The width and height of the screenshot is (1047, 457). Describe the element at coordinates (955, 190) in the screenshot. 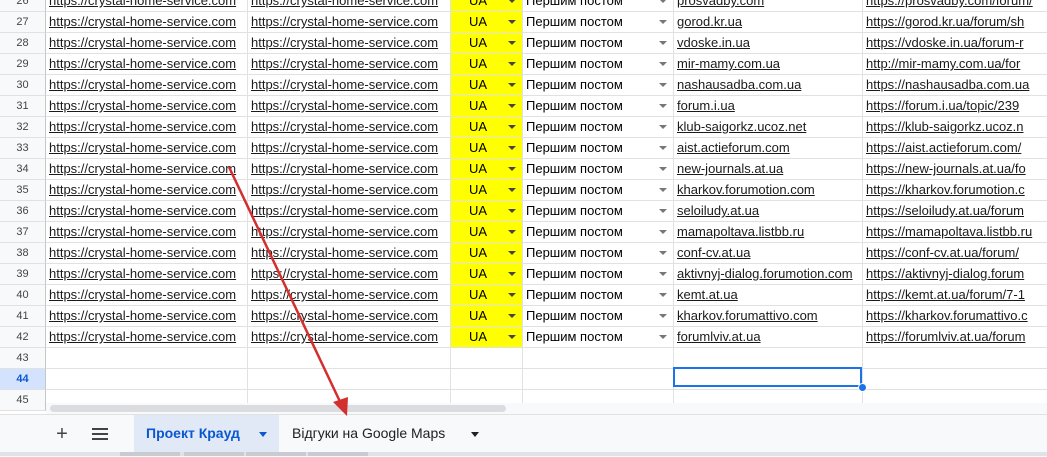

I see `cell-forum-url: https://kharkov.forumotion.c` at that location.